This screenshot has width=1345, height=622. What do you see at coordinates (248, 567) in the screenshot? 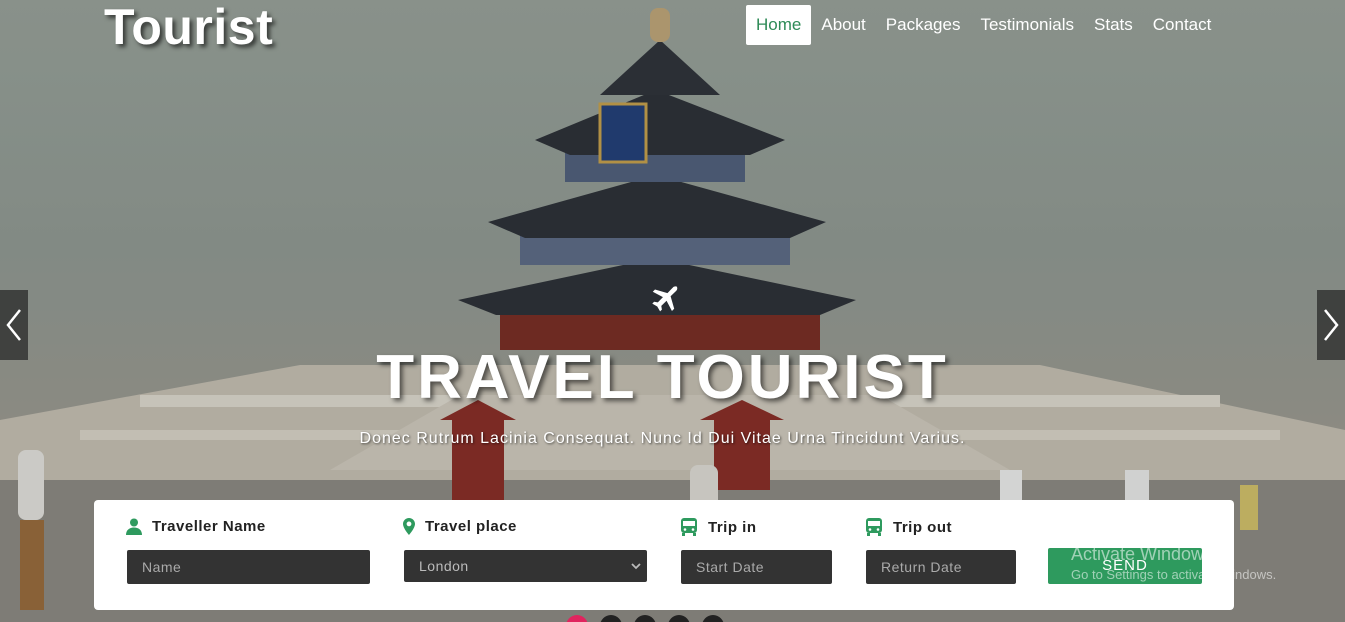
I see `name-input: Name` at bounding box center [248, 567].